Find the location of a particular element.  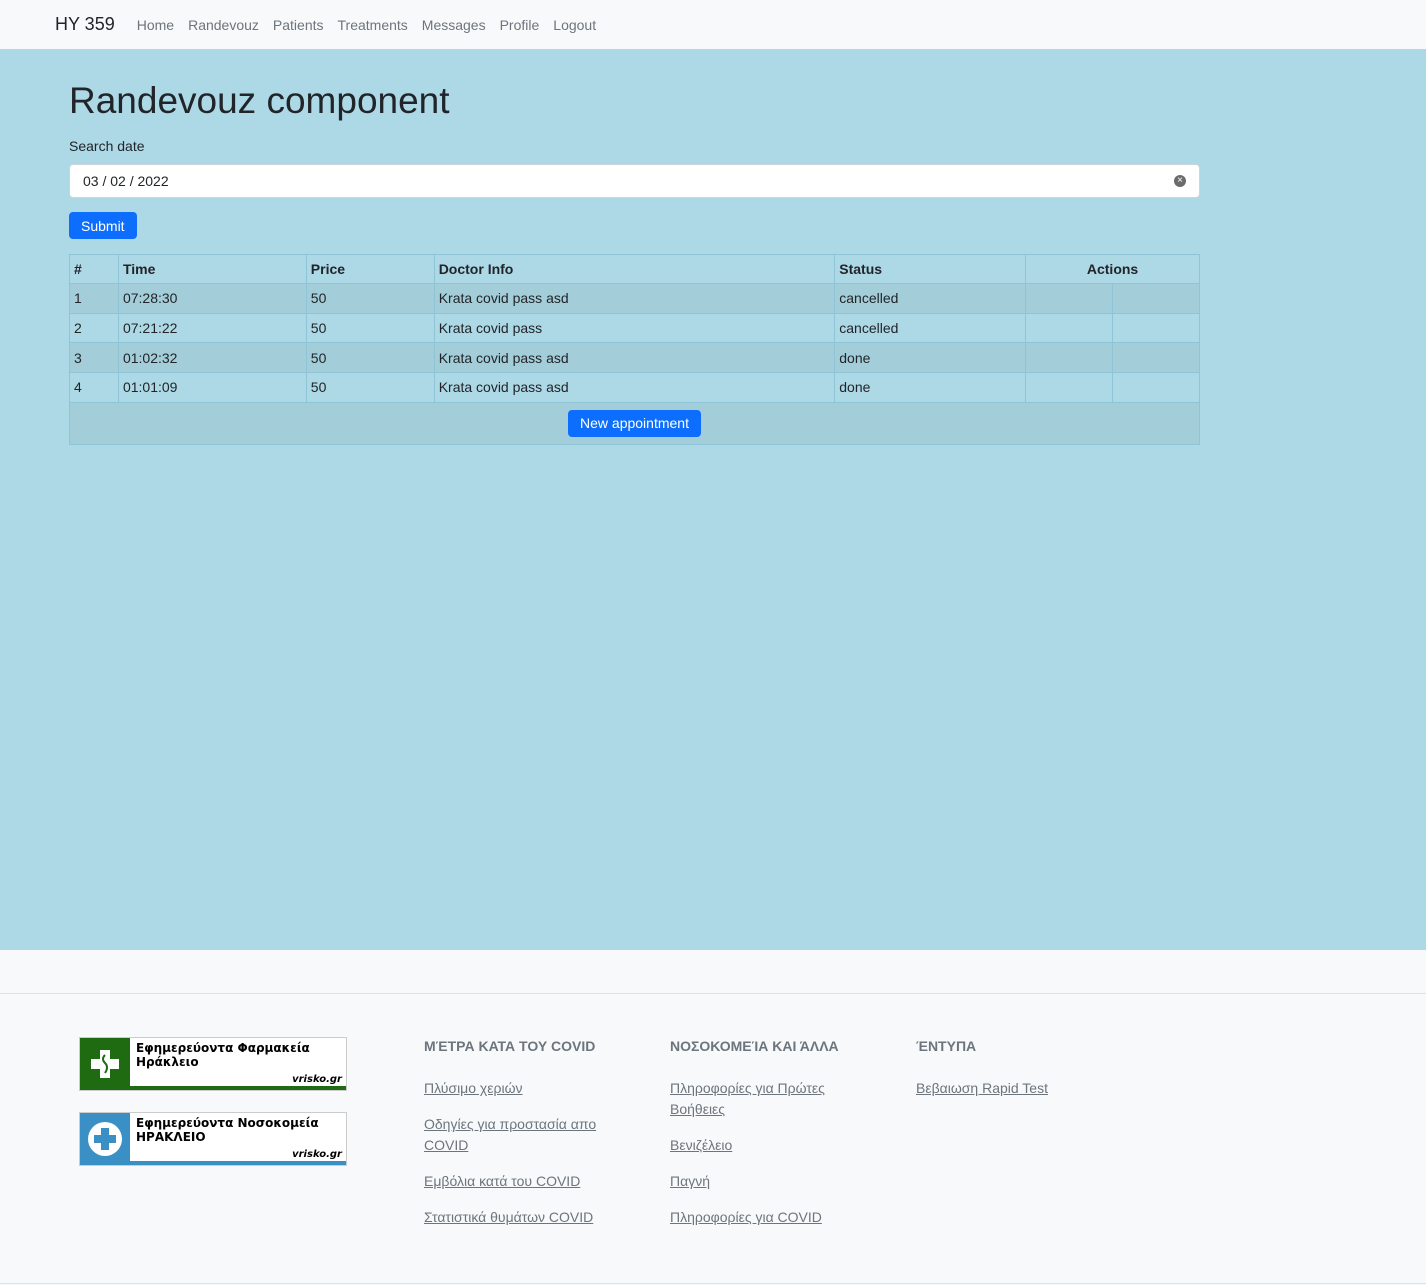

banner-line1: Εφημερεύοντα Νοσοκομεία is located at coordinates (227, 1123).